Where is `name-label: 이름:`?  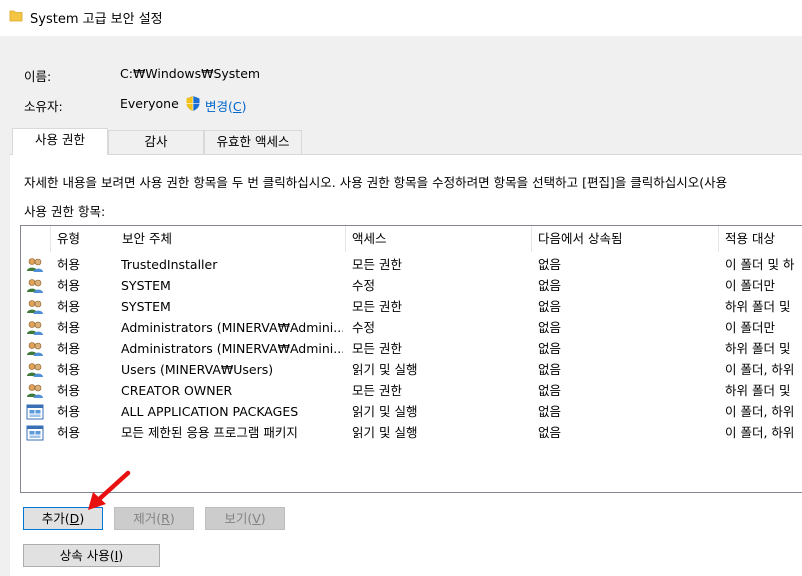
name-label: 이름: is located at coordinates (38, 76).